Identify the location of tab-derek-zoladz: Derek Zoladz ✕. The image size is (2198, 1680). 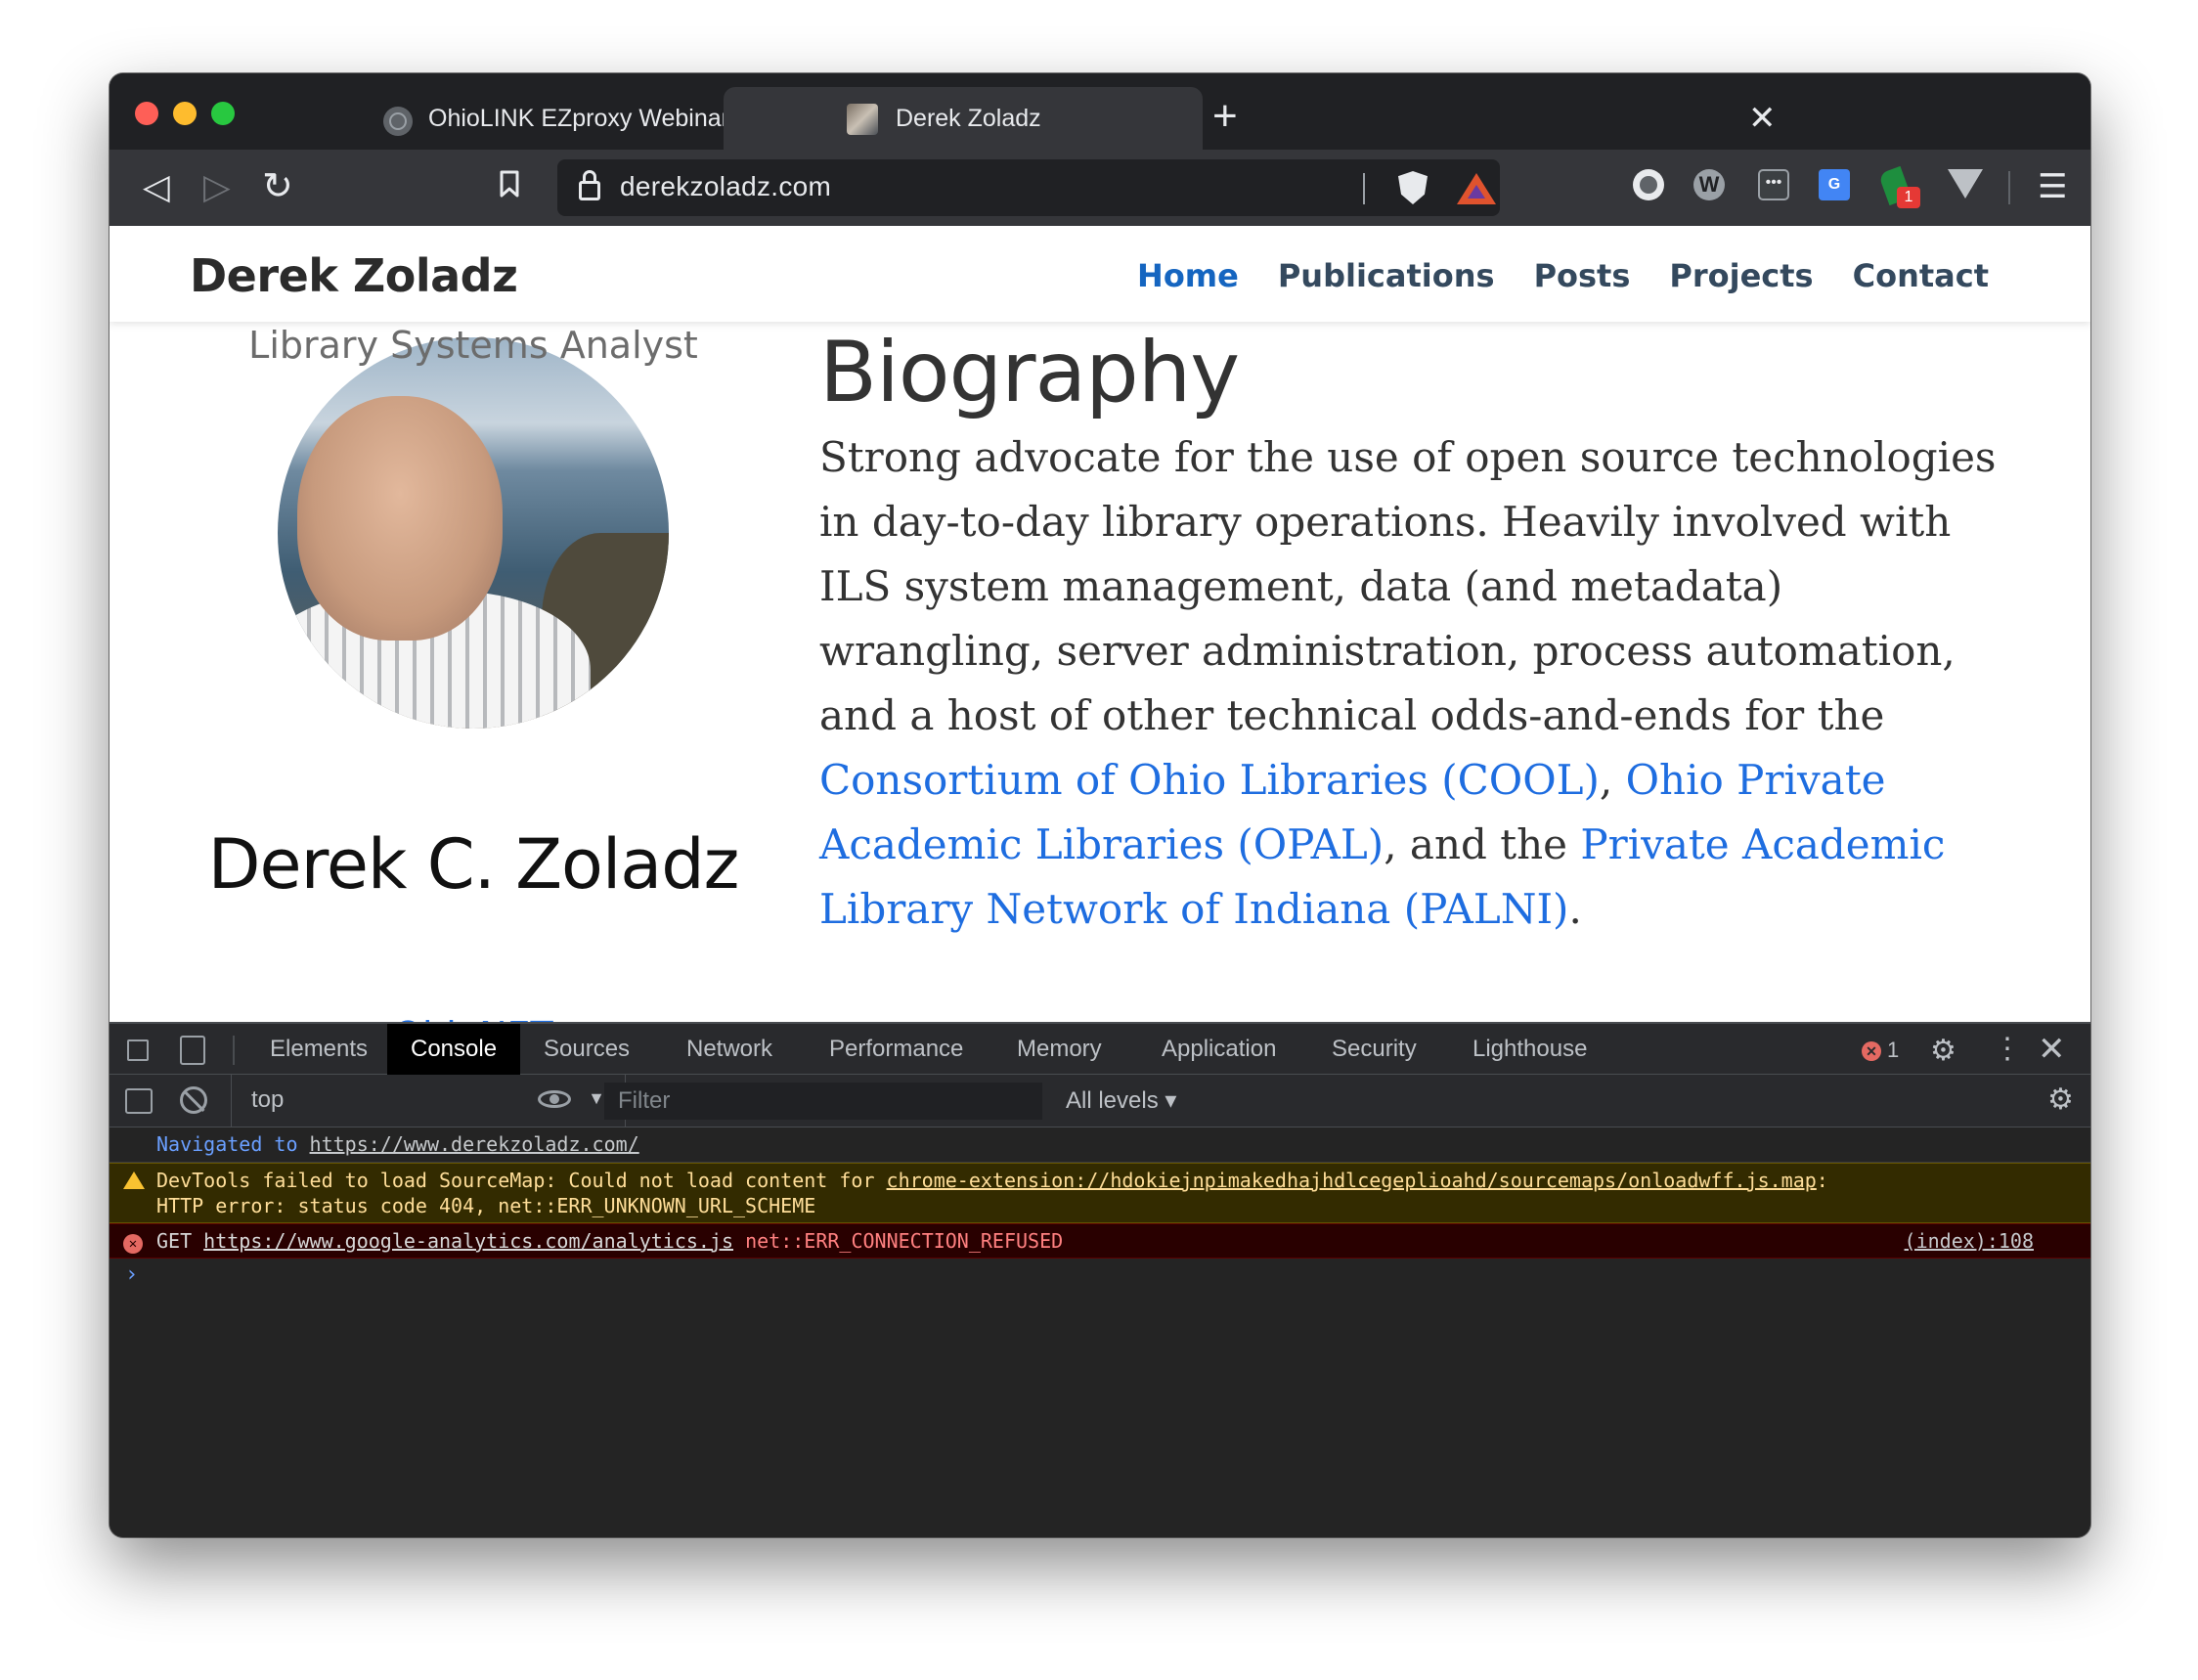
(1250, 118).